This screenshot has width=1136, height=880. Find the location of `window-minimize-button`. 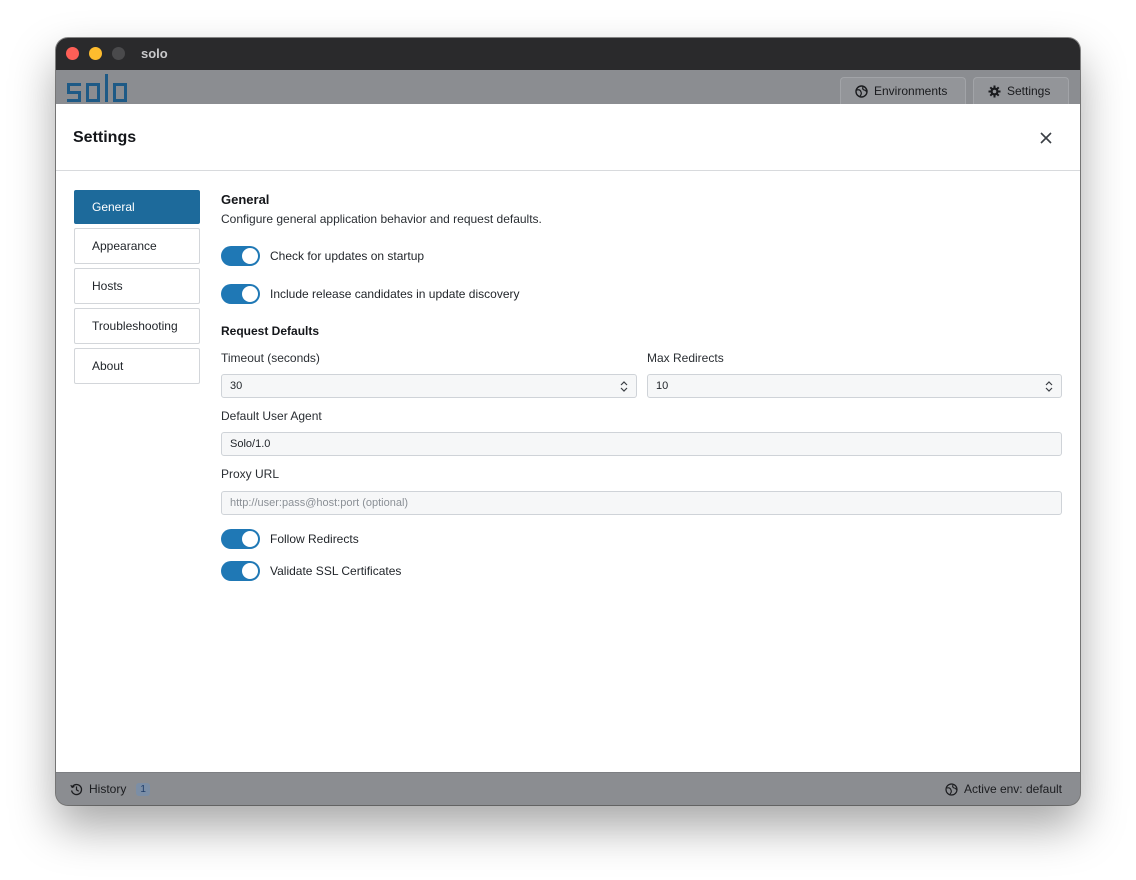

window-minimize-button is located at coordinates (95, 53).